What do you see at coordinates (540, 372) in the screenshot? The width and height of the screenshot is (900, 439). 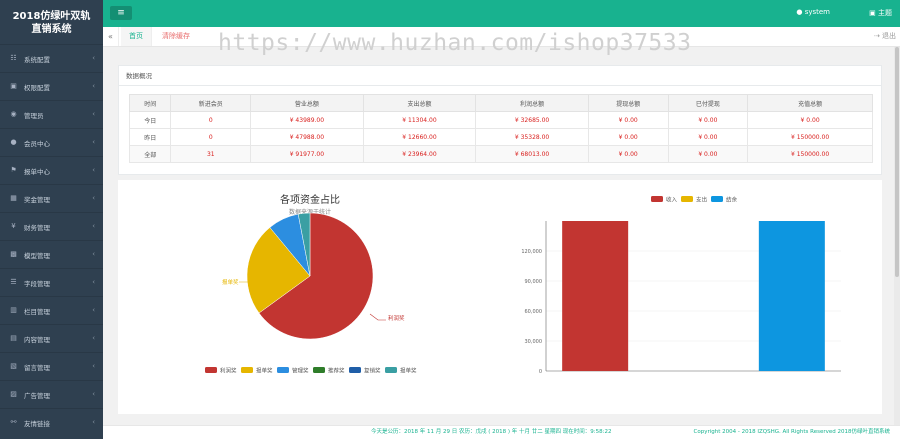 I see `y-tick-label: 0` at bounding box center [540, 372].